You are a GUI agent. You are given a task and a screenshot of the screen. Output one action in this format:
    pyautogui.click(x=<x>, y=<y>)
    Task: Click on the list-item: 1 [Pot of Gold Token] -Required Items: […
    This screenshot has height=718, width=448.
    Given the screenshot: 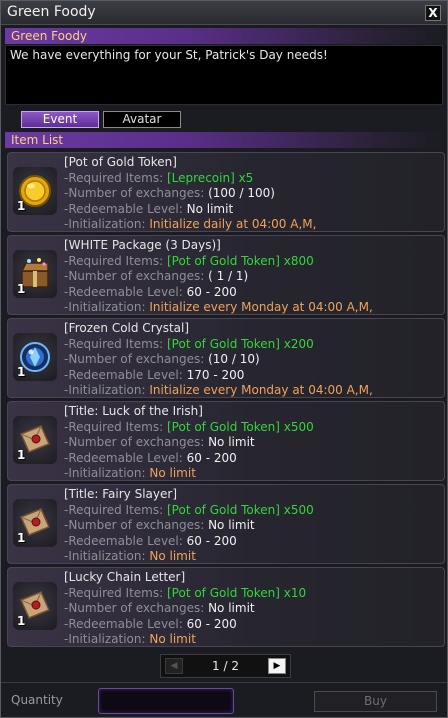 What is the action you would take?
    pyautogui.click(x=226, y=192)
    